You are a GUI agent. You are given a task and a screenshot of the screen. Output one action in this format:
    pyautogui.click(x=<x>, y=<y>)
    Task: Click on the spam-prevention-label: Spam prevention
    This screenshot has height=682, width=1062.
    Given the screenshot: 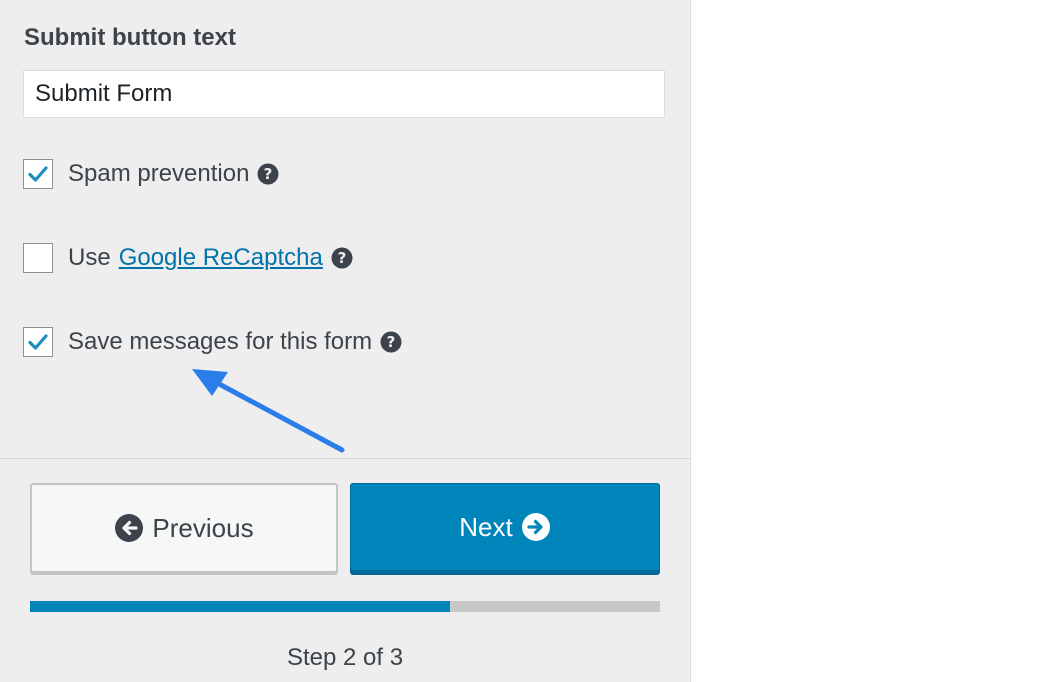 What is the action you would take?
    pyautogui.click(x=159, y=173)
    